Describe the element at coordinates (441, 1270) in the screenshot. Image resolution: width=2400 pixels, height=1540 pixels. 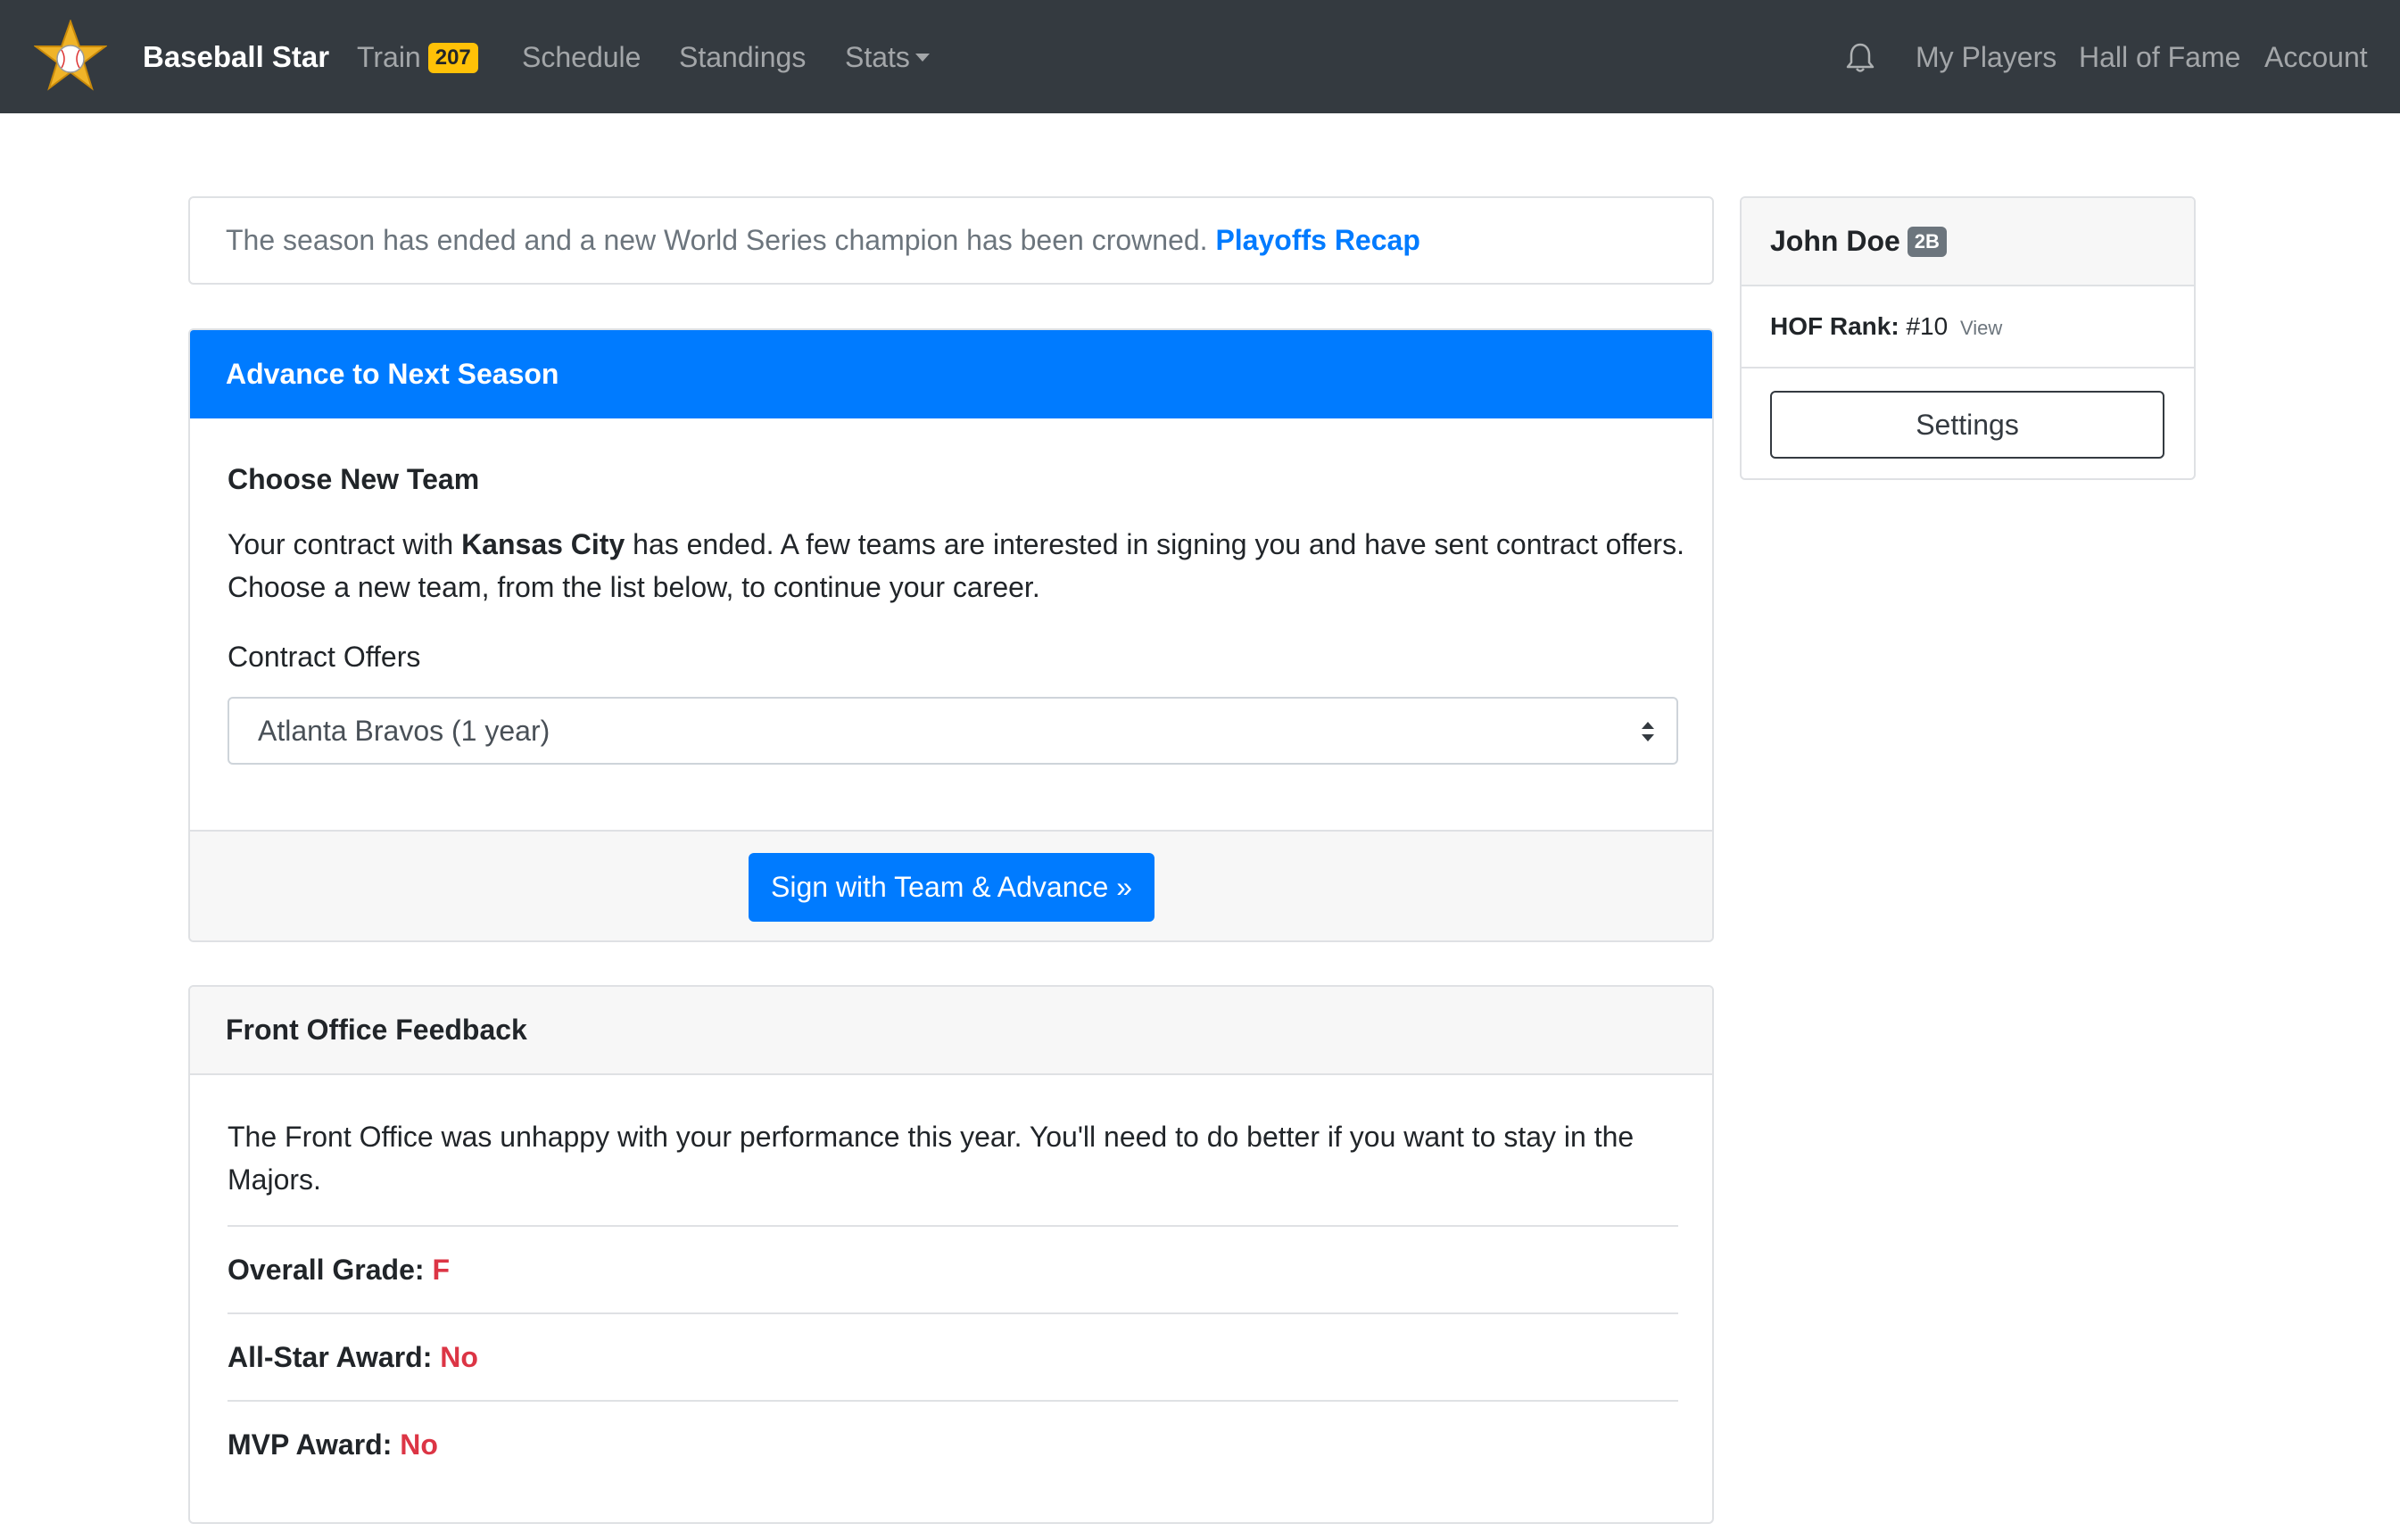
I see `overall-grade-value: F` at that location.